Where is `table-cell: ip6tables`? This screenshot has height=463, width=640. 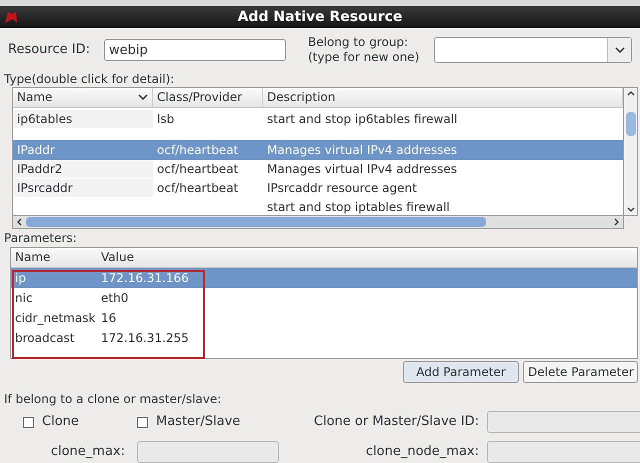
table-cell: ip6tables is located at coordinates (83, 119).